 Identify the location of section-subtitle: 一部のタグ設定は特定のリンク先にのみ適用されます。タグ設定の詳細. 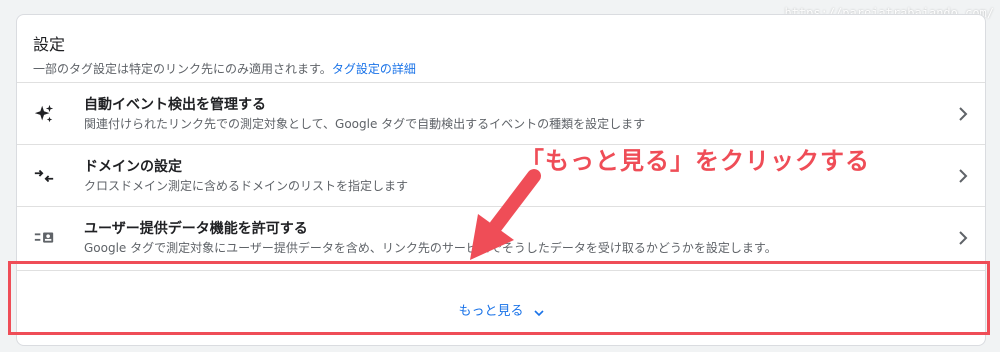
(501, 69).